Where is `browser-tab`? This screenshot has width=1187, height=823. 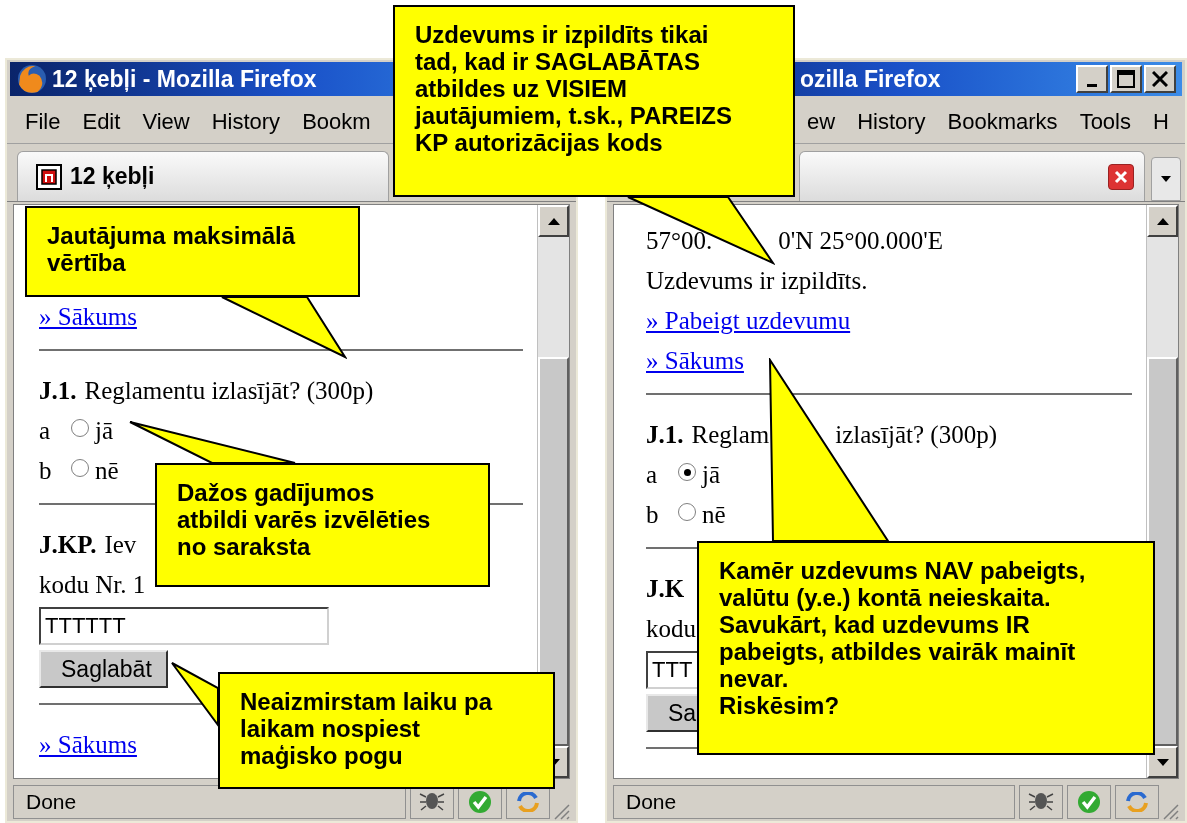
browser-tab is located at coordinates (972, 176).